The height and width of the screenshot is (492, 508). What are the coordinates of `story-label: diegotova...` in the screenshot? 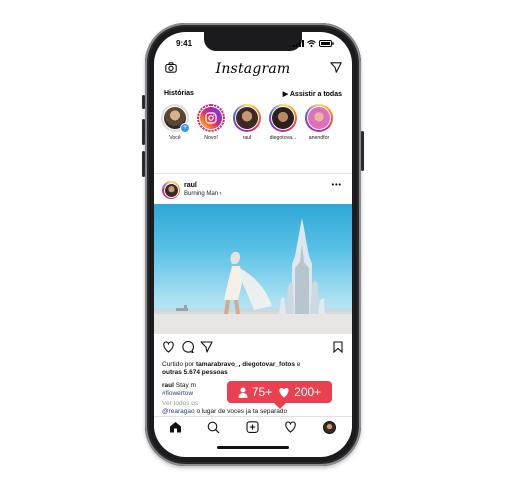 It's located at (283, 138).